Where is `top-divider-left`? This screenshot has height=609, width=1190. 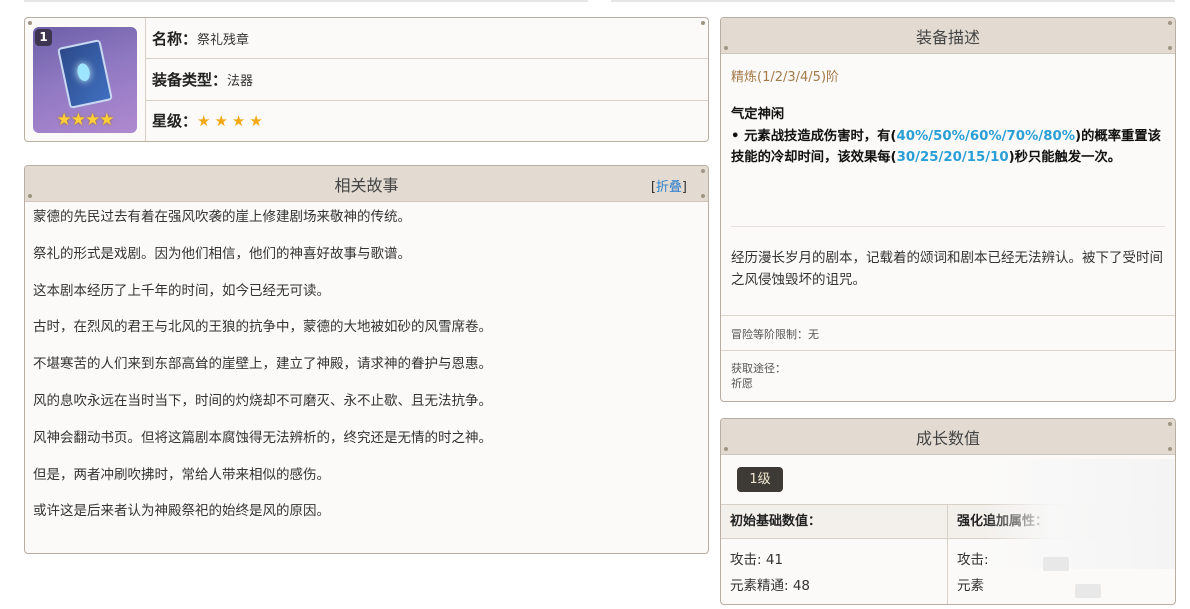 top-divider-left is located at coordinates (306, 1).